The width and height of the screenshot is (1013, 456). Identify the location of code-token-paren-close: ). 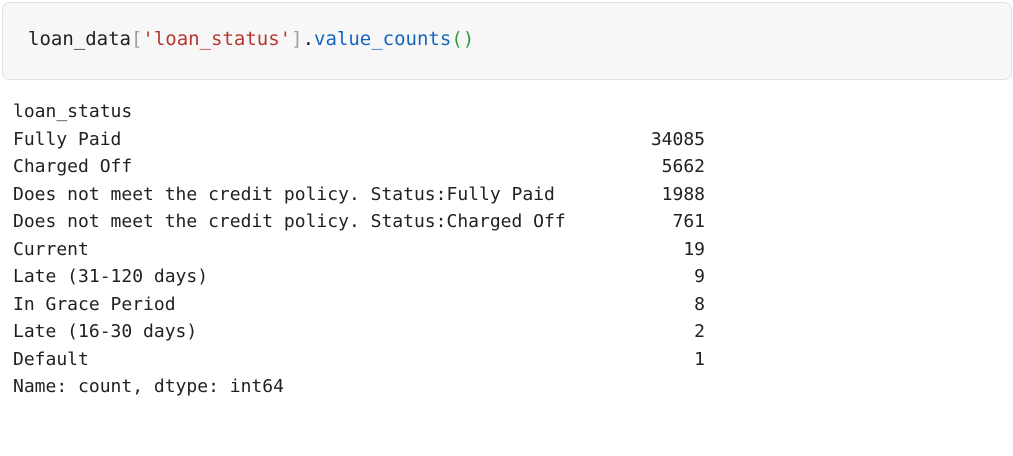
(468, 39).